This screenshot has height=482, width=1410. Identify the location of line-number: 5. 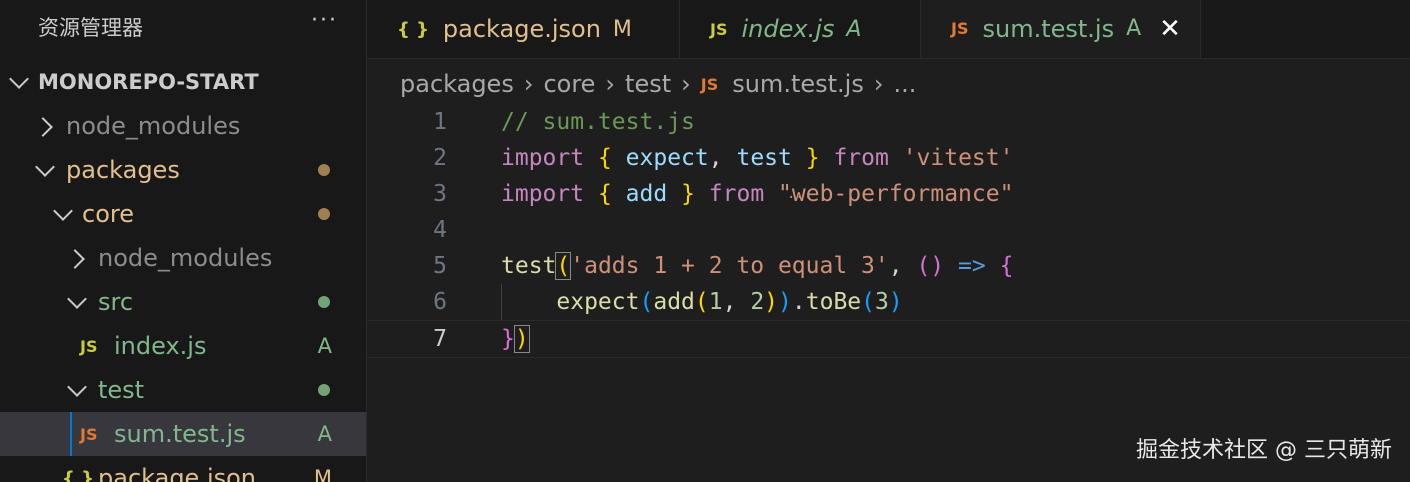
(440, 266).